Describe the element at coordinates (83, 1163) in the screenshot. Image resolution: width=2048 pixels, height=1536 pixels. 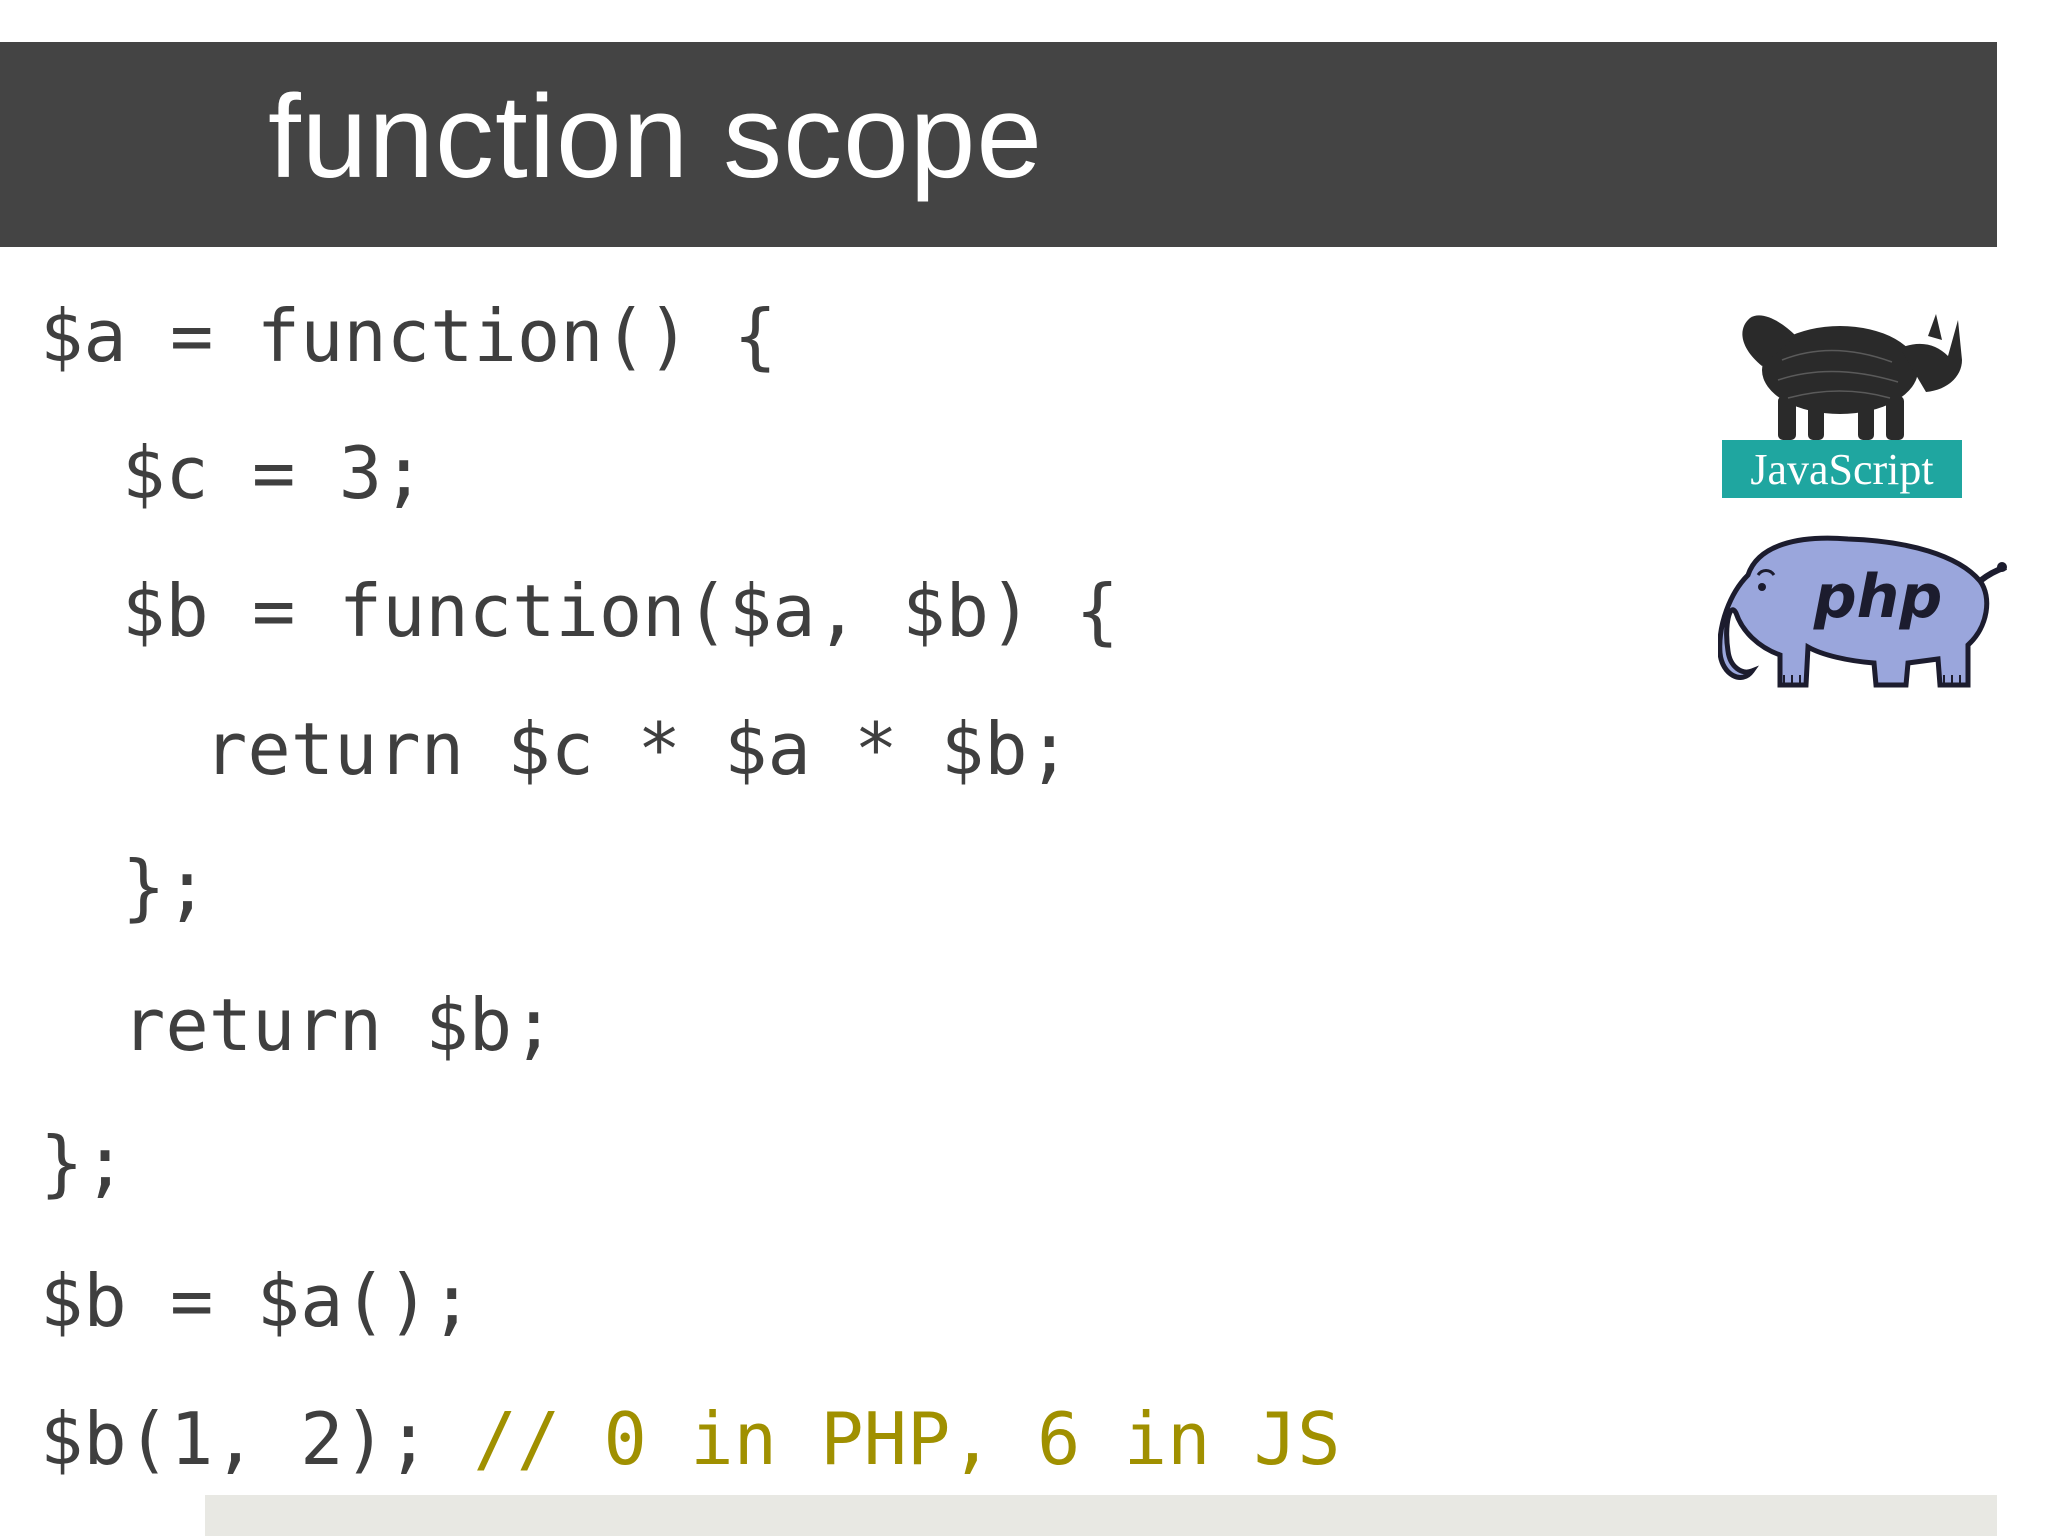
I see `code-line-7: };` at that location.